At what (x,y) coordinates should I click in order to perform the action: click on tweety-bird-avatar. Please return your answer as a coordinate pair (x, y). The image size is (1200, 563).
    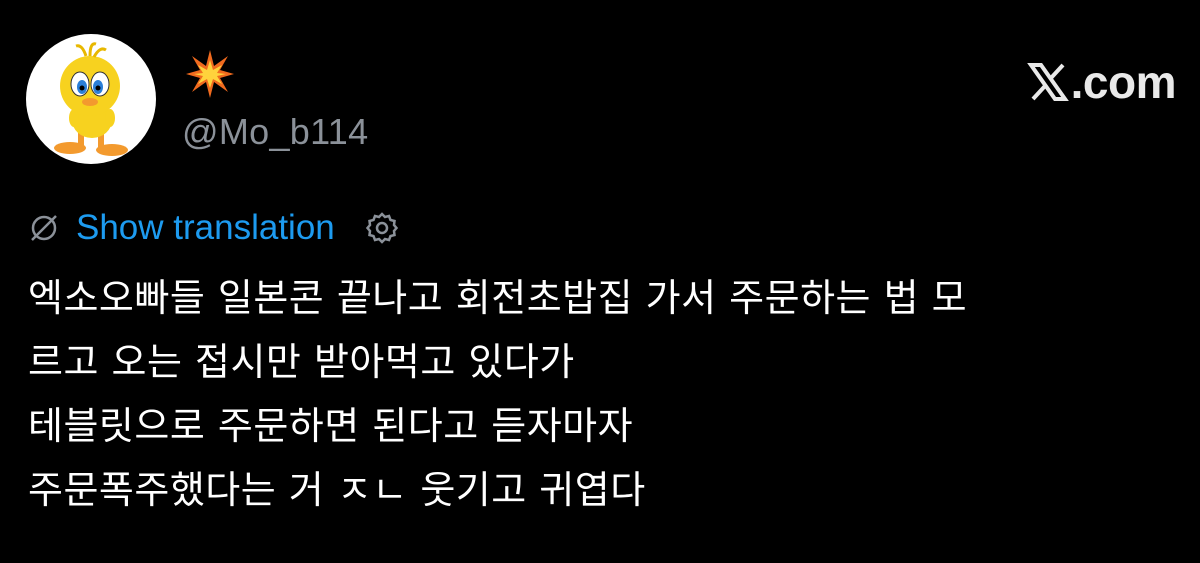
    Looking at the image, I should click on (91, 99).